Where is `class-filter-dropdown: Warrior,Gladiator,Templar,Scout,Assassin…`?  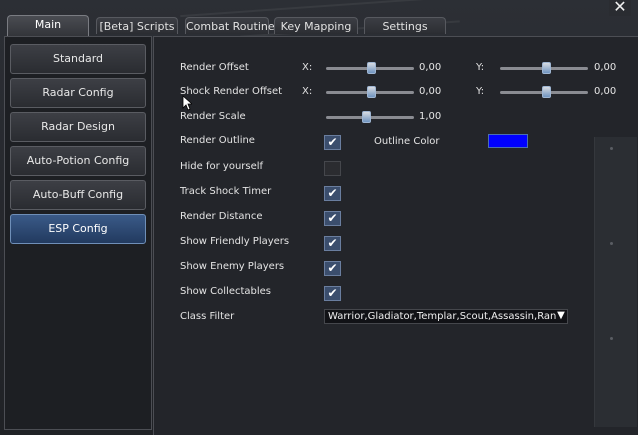
class-filter-dropdown: Warrior,Gladiator,Templar,Scout,Assassin… is located at coordinates (446, 316).